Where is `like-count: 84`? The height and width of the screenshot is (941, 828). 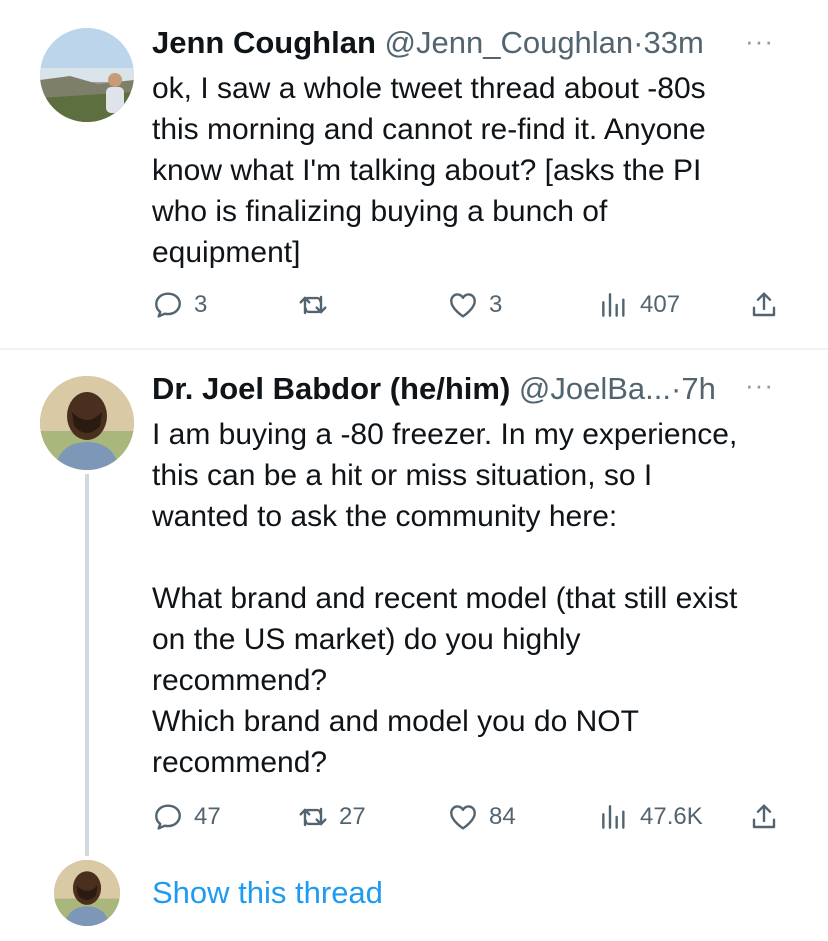 like-count: 84 is located at coordinates (502, 816).